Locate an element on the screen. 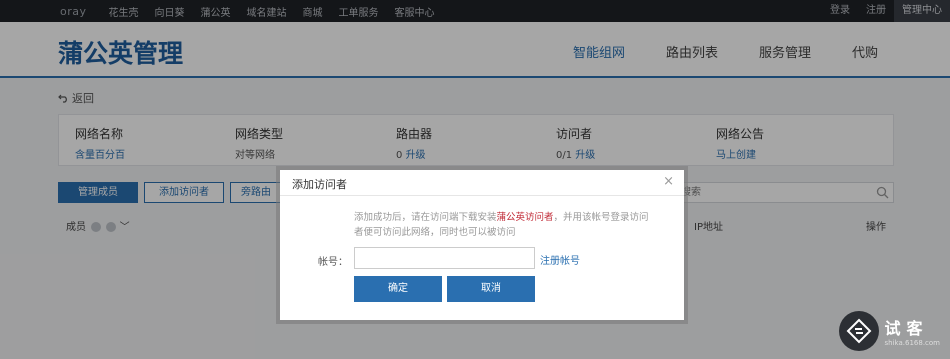  dialog-desc-before: 添加成功后，请在访问端下载安装 is located at coordinates (425, 217).